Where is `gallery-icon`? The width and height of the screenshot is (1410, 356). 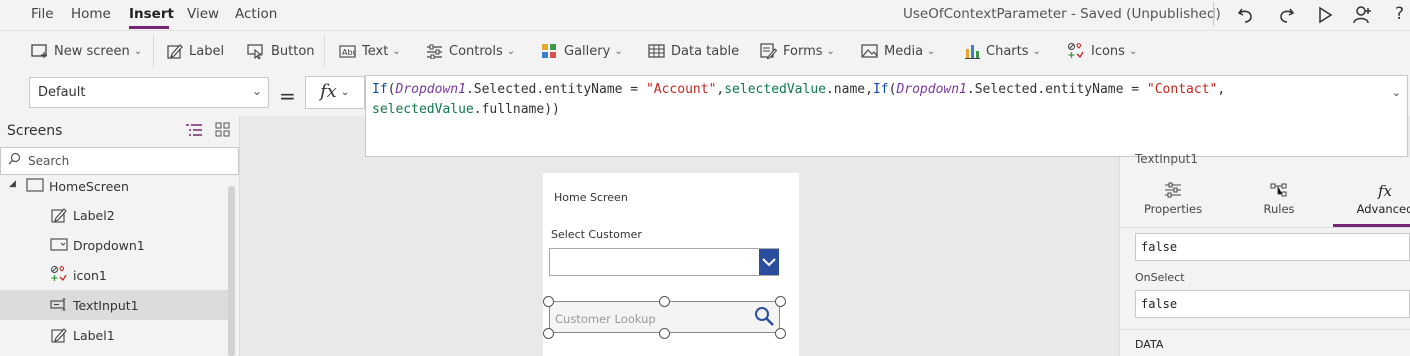
gallery-icon is located at coordinates (549, 50).